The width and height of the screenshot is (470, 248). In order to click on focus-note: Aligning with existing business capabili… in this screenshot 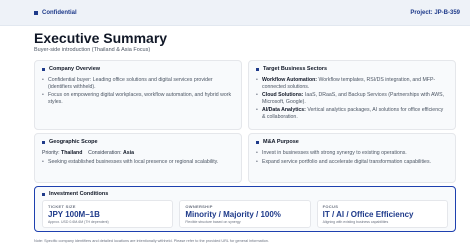, I will do `click(355, 222)`.